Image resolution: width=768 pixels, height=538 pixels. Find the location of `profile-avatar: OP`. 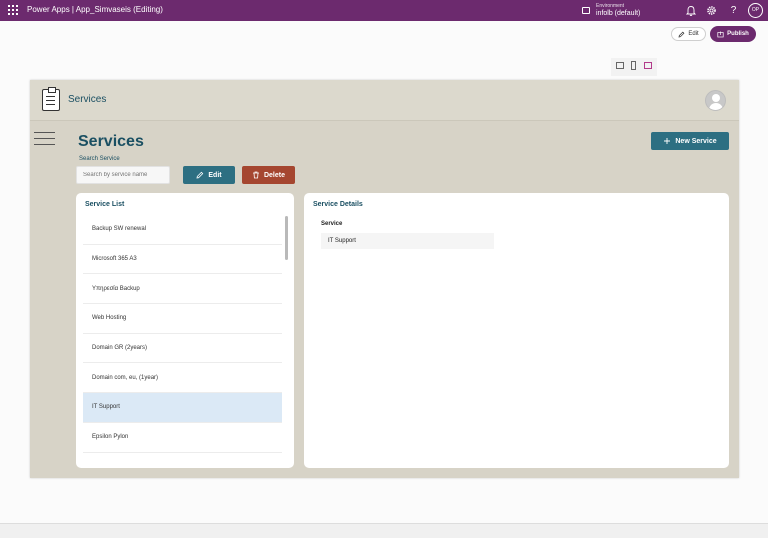

profile-avatar: OP is located at coordinates (755, 10).